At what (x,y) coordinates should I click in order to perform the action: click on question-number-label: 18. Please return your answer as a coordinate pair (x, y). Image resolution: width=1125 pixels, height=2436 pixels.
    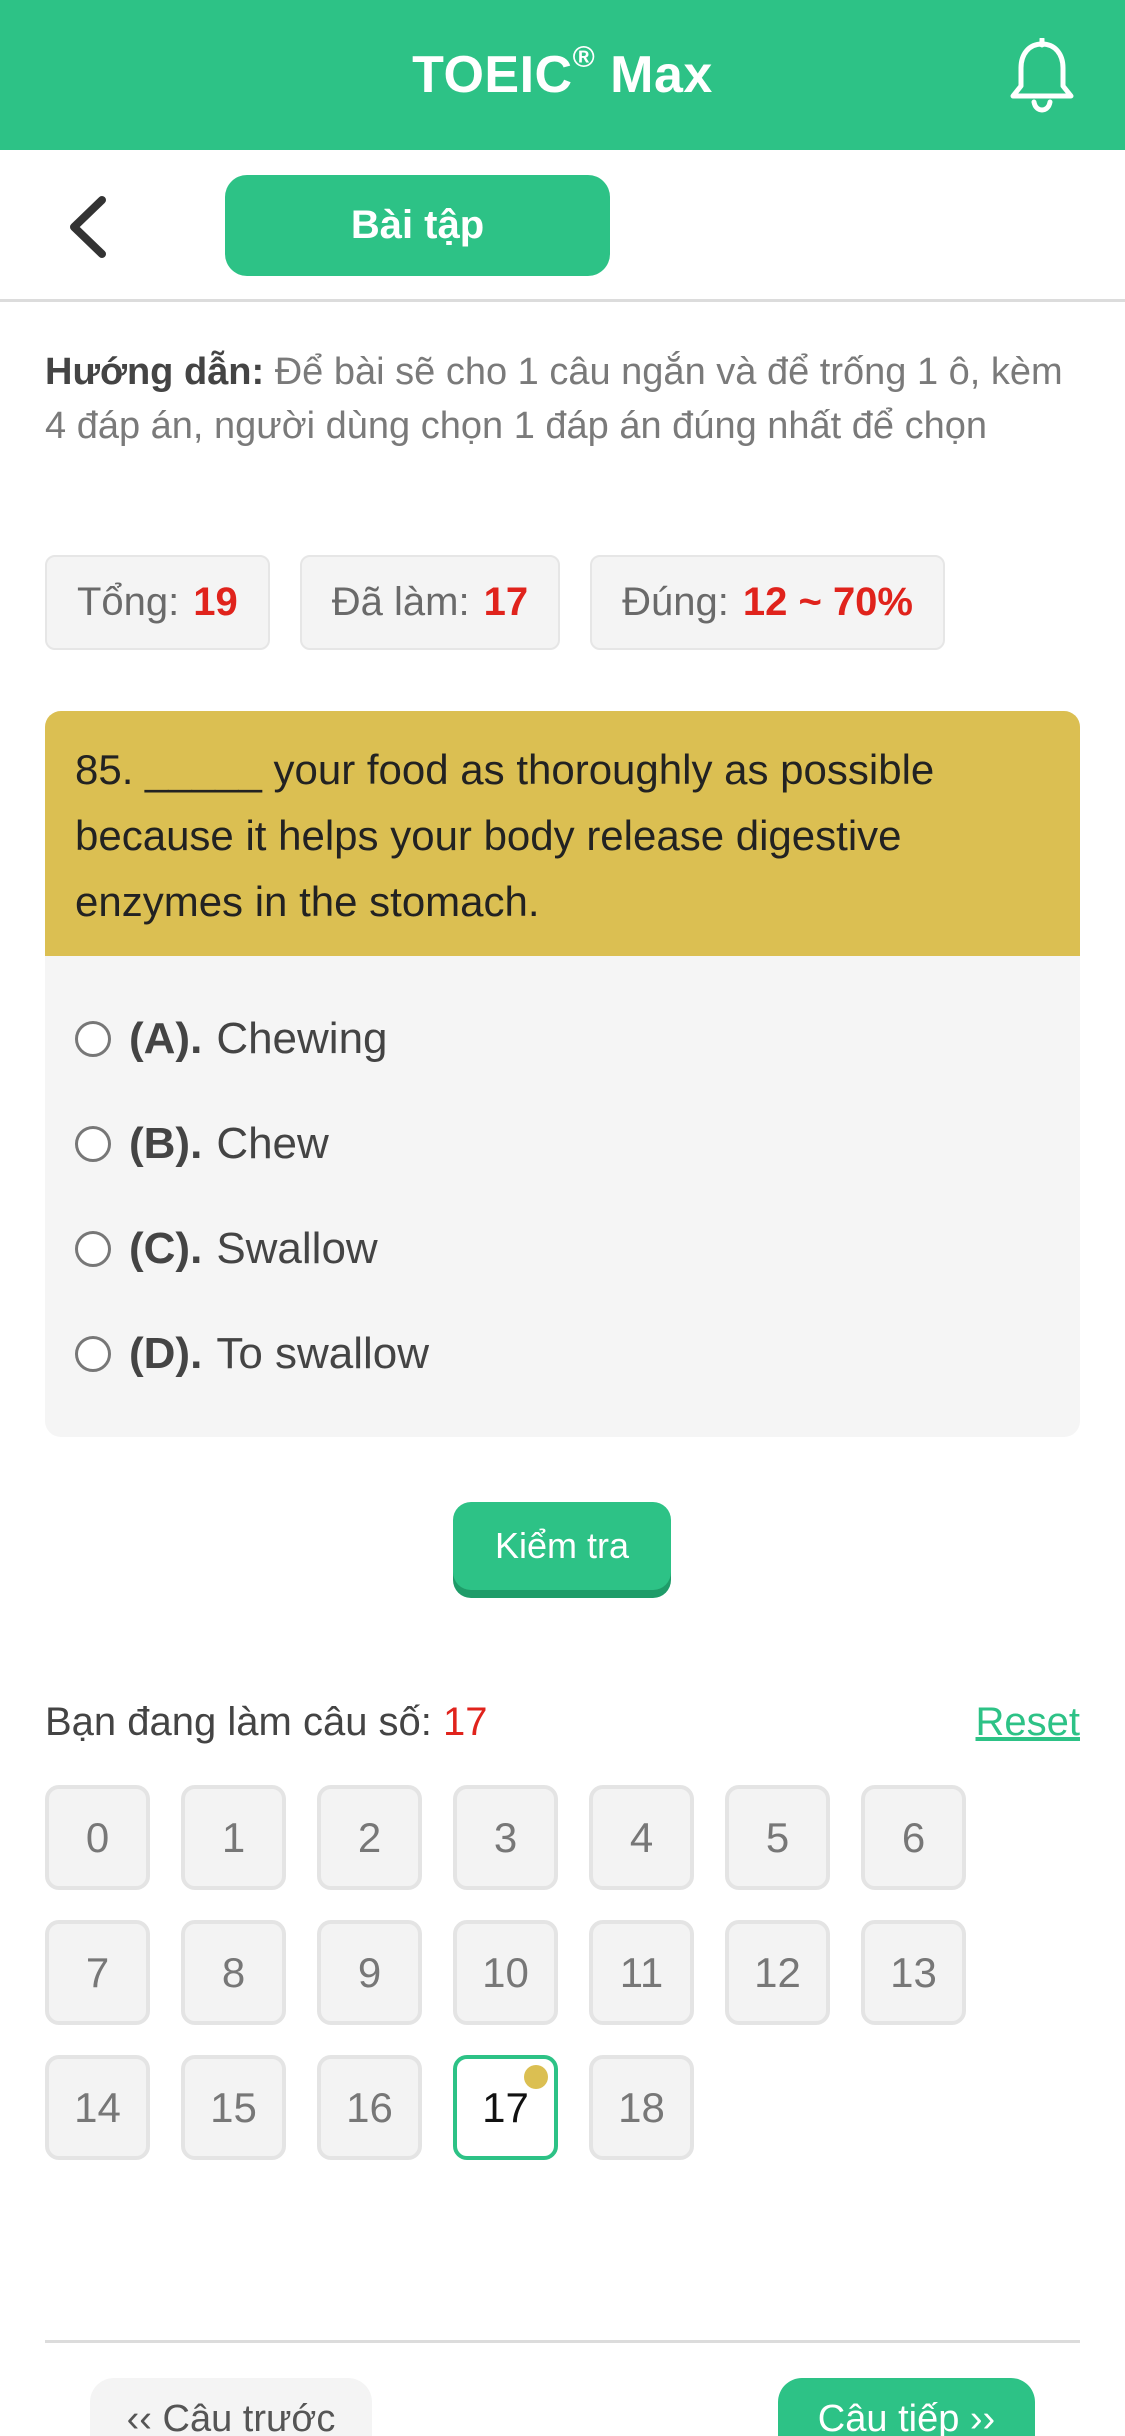
    Looking at the image, I should click on (641, 2107).